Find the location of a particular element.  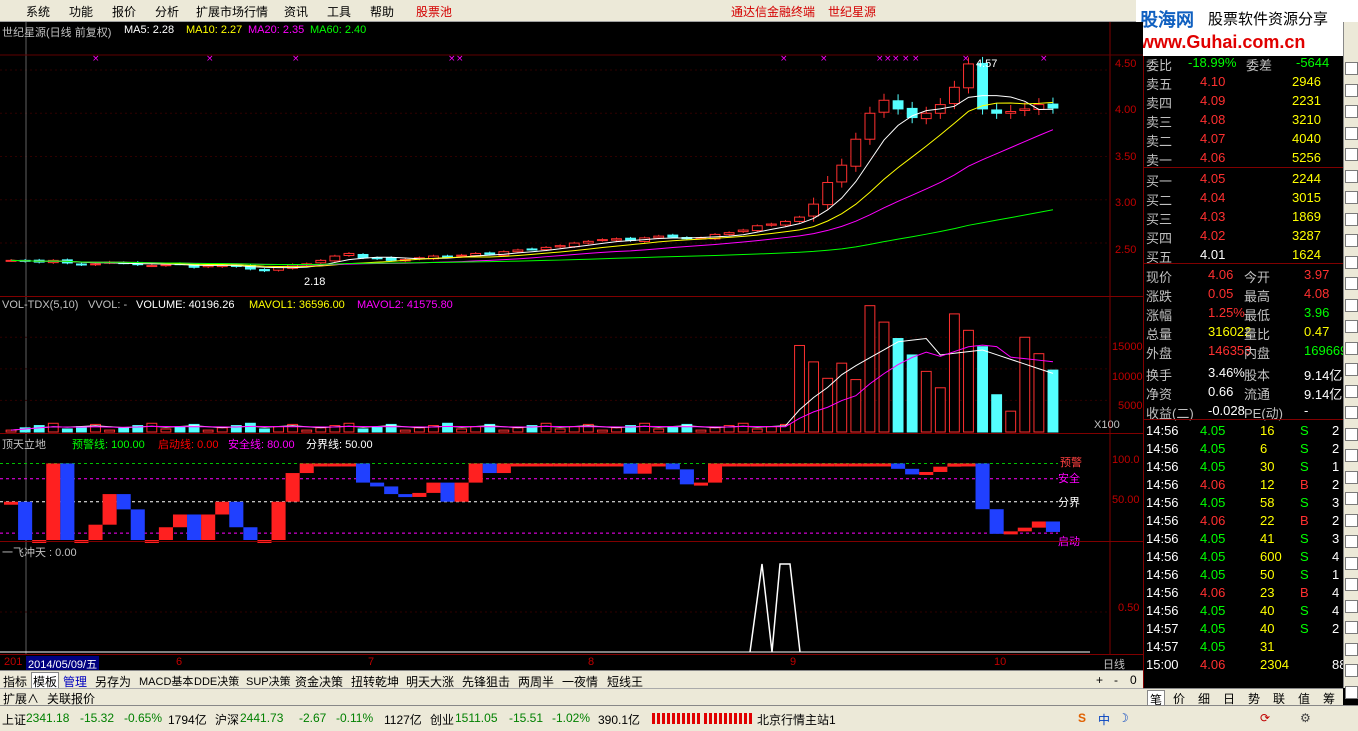

menu-extended-market: 扩展市场行情 is located at coordinates (232, 11).